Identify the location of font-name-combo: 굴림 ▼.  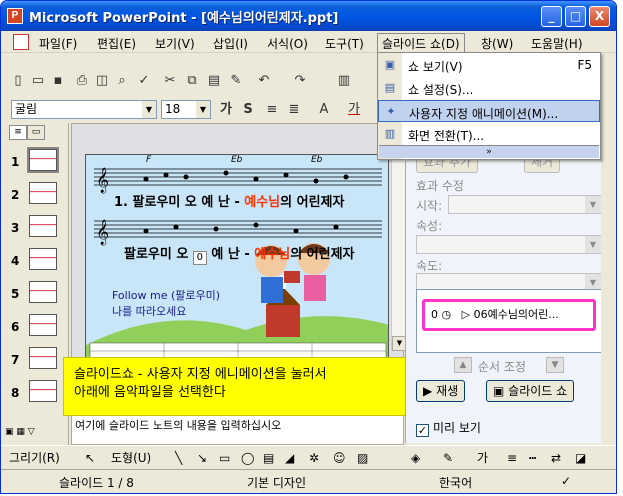
(84, 109).